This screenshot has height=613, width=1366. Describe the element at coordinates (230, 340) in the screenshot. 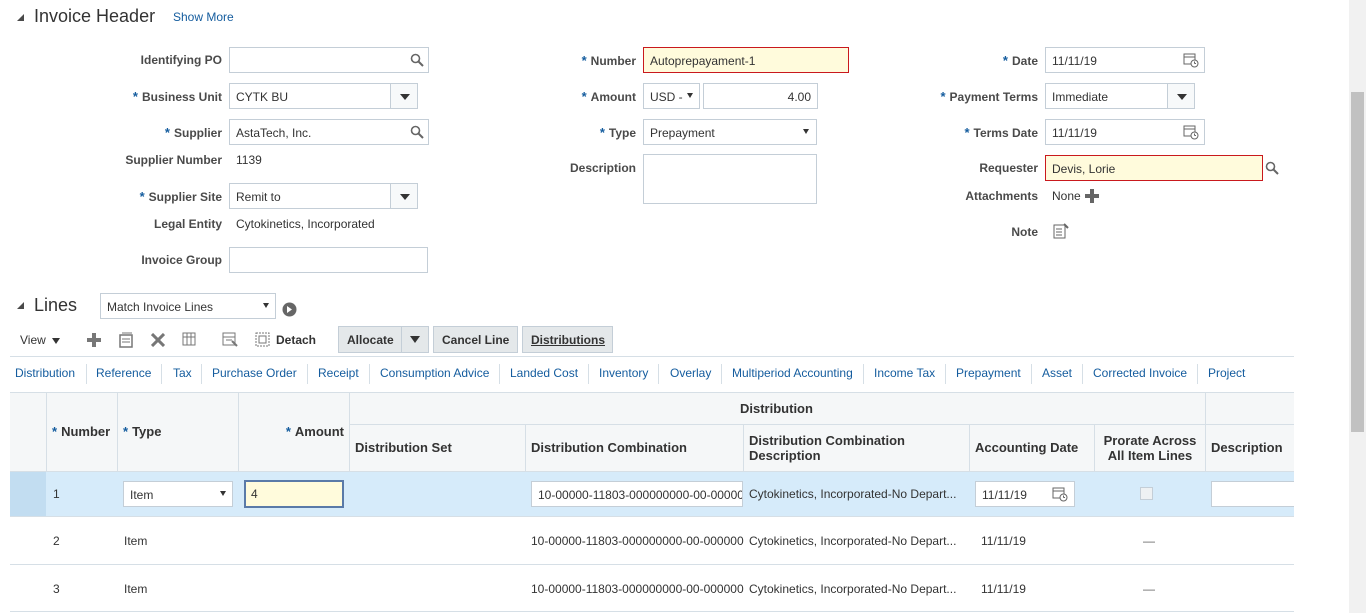

I see `format-icon` at that location.